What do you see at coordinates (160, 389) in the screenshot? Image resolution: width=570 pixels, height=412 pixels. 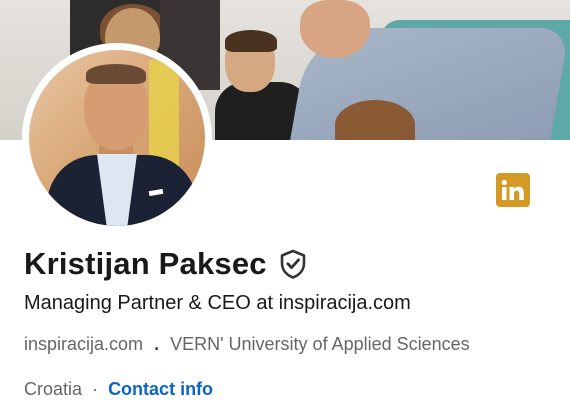 I see `contact-info-link: Contact info` at bounding box center [160, 389].